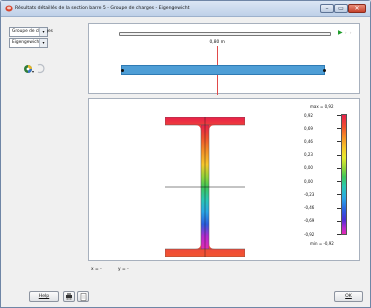 Image resolution: width=371 pixels, height=308 pixels. I want to click on legend-max-label: max = 0,92, so click(322, 106).